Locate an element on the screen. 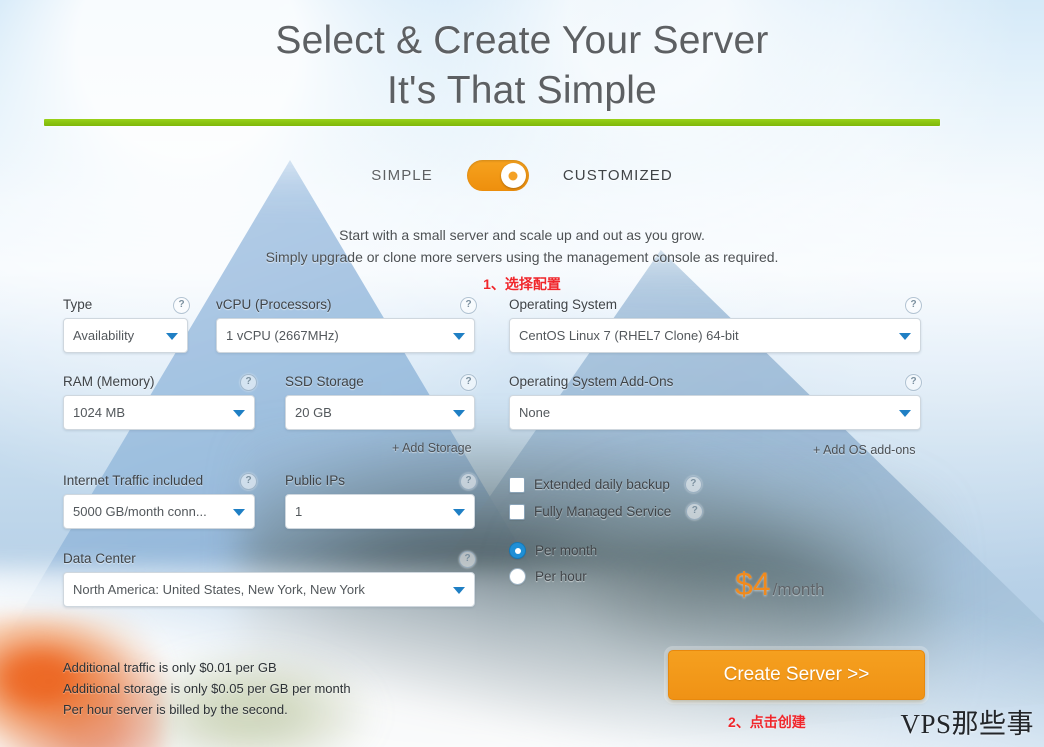  ram-select: 1024 MB is located at coordinates (159, 412).